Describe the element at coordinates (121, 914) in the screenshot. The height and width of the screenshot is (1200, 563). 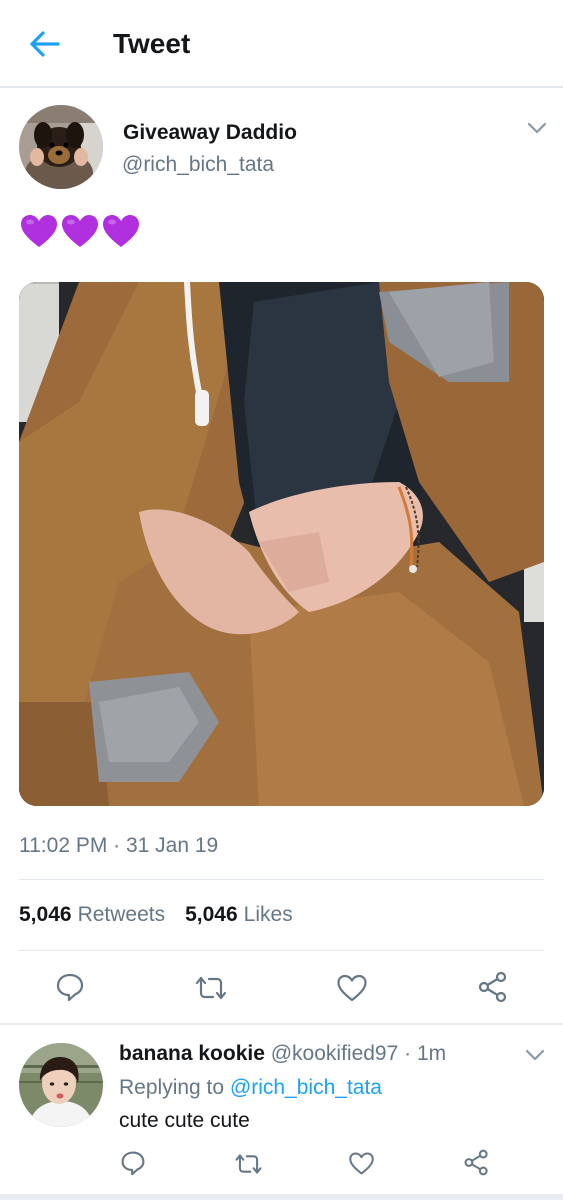
I see `retweets-label: Retweets` at that location.